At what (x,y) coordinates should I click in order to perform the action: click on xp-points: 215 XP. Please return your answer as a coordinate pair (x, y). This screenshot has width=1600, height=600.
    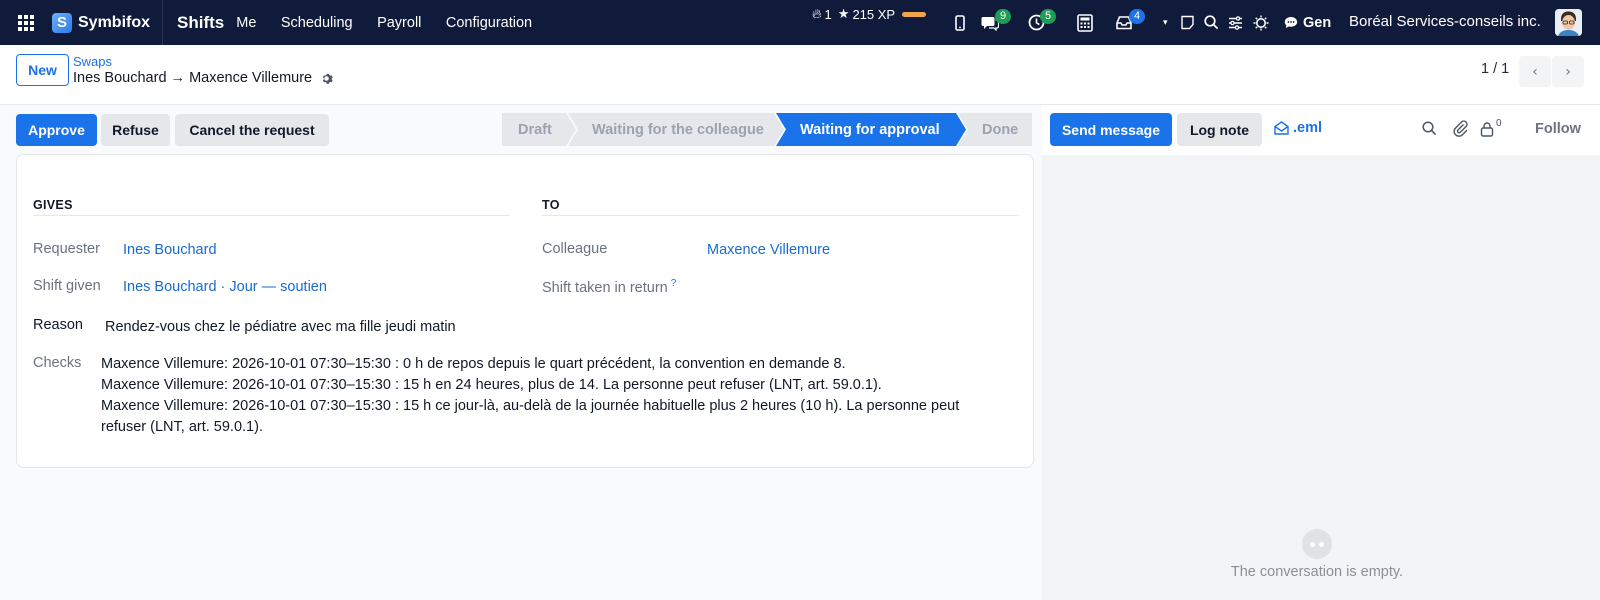
    Looking at the image, I should click on (874, 14).